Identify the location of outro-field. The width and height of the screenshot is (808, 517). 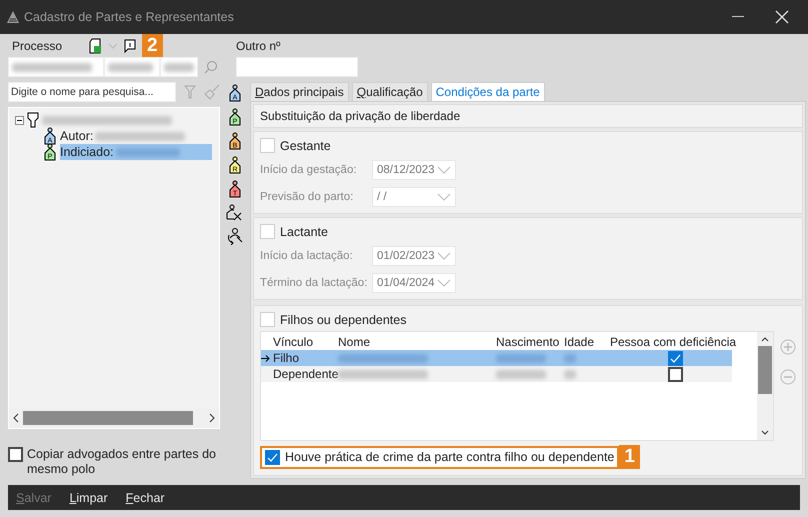
(297, 67).